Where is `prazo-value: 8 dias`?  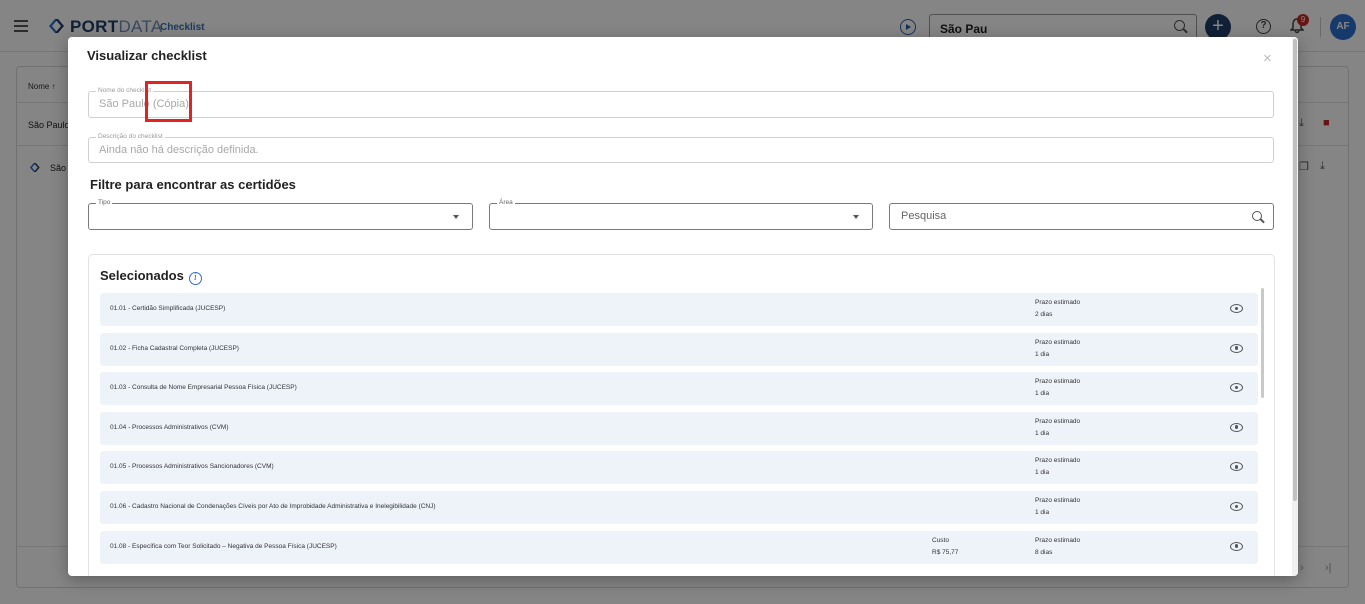 prazo-value: 8 dias is located at coordinates (1044, 552).